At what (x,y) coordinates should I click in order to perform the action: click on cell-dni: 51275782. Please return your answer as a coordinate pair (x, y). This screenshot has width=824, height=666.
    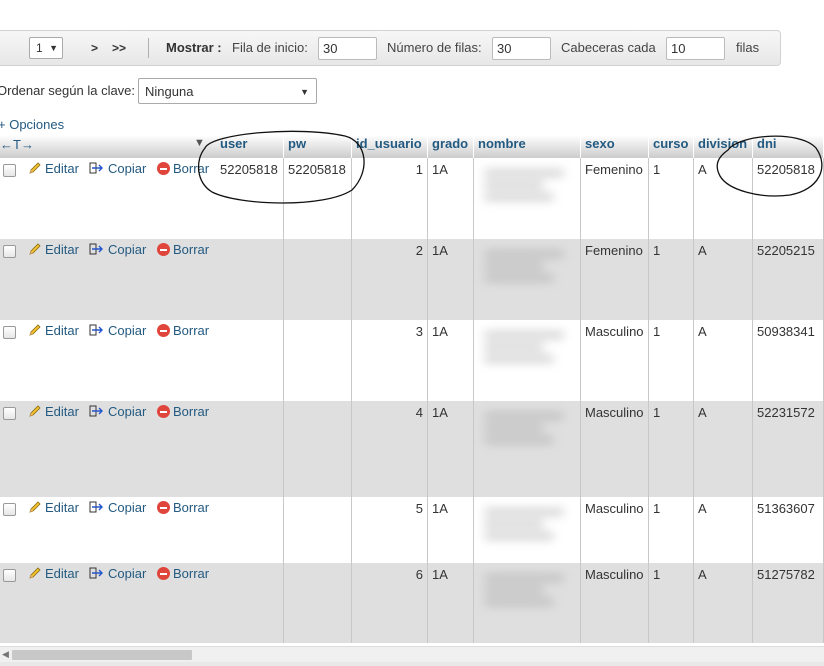
    Looking at the image, I should click on (788, 603).